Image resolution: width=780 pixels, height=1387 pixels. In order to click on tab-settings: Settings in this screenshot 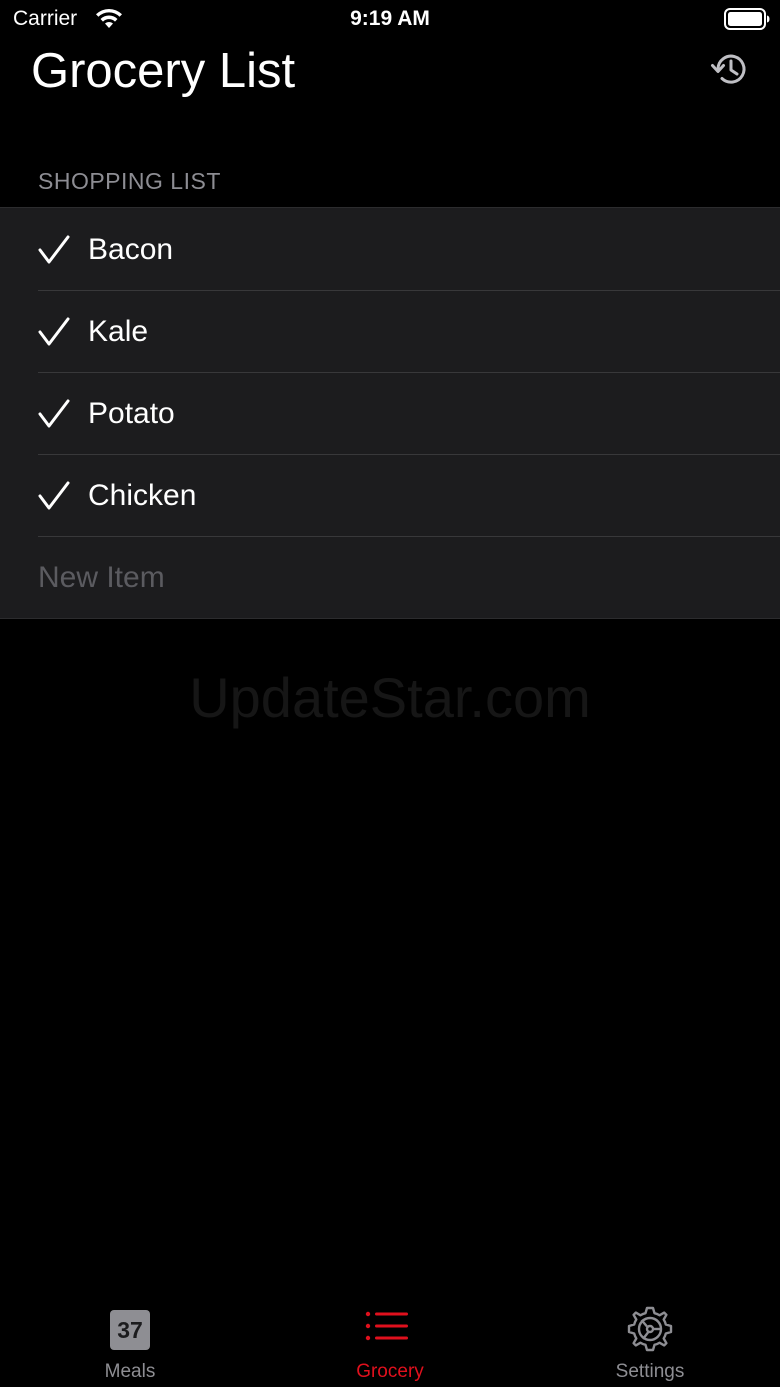, I will do `click(650, 1338)`.